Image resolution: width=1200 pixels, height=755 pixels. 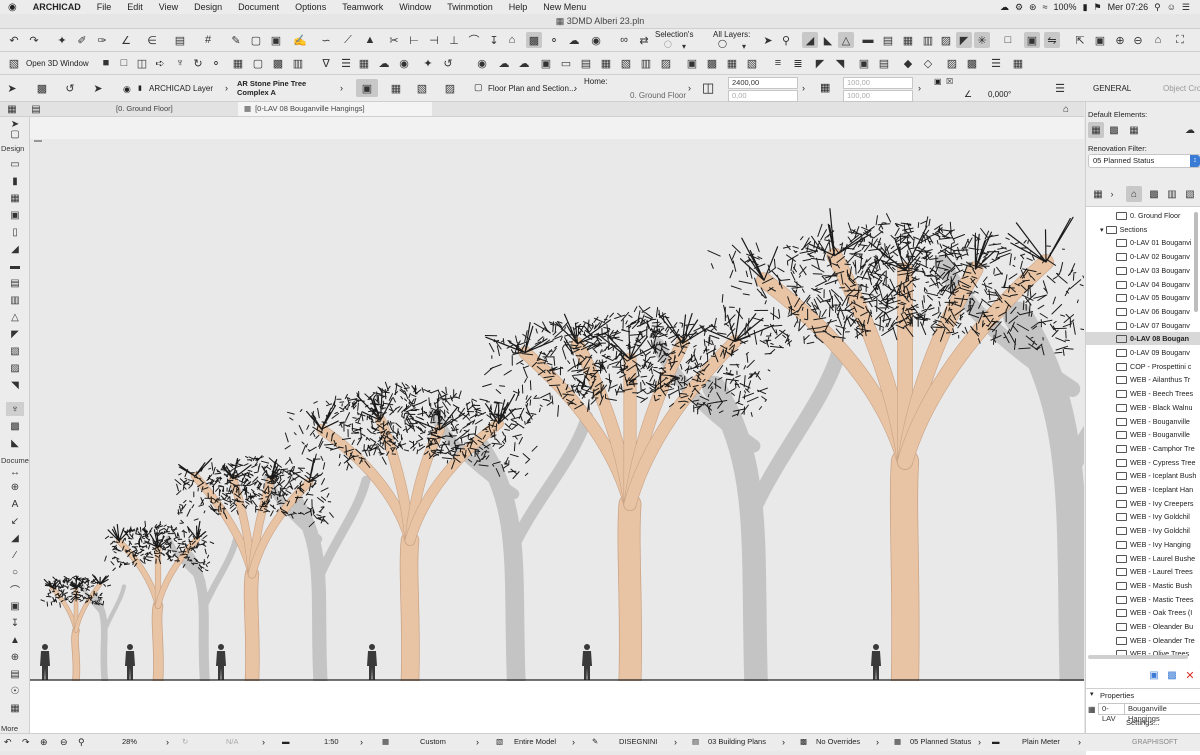 What do you see at coordinates (1143, 242) in the screenshot?
I see `navigator-item: 0-LAV 01 Bouganvi` at bounding box center [1143, 242].